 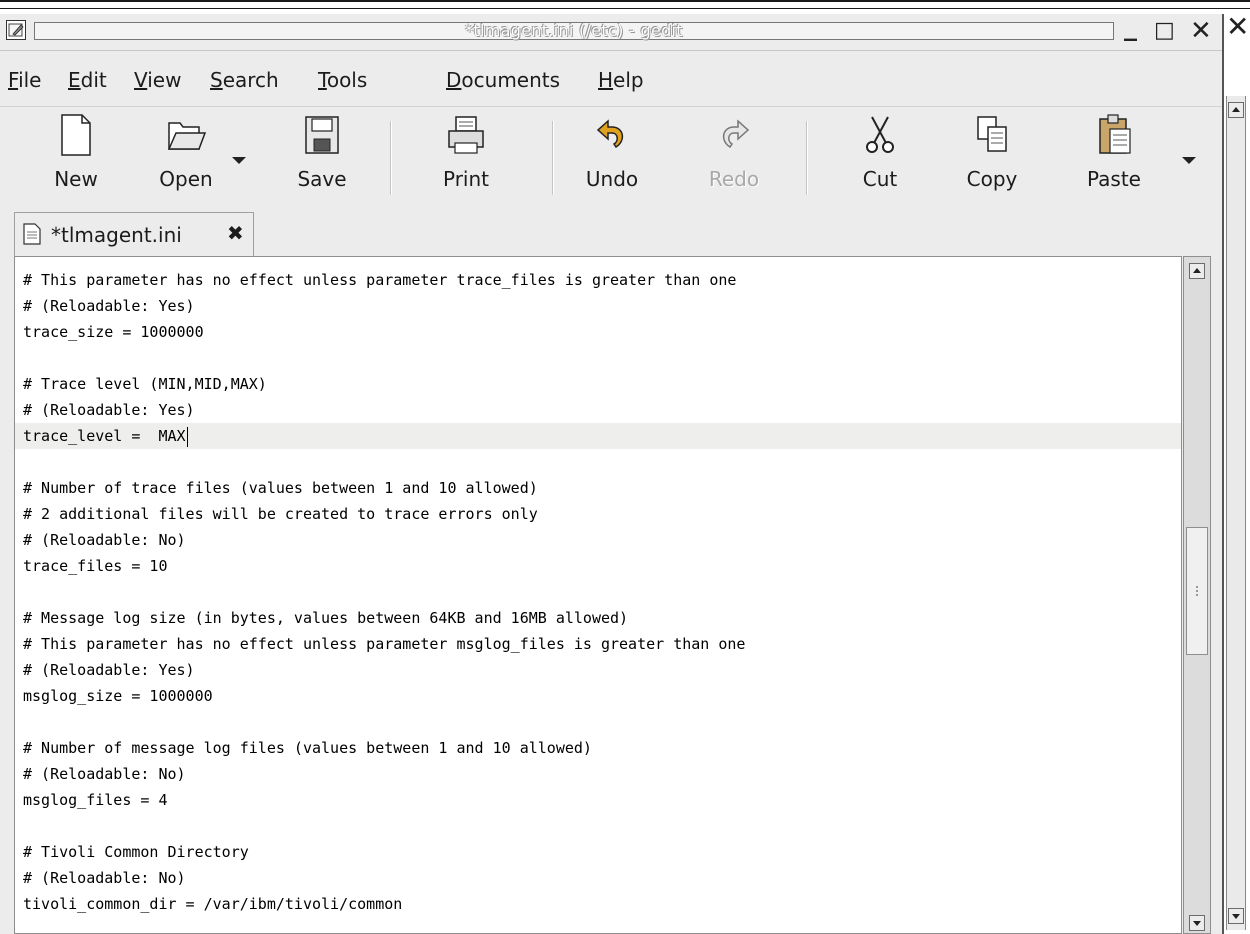 I want to click on open-button: Open, so click(x=186, y=152).